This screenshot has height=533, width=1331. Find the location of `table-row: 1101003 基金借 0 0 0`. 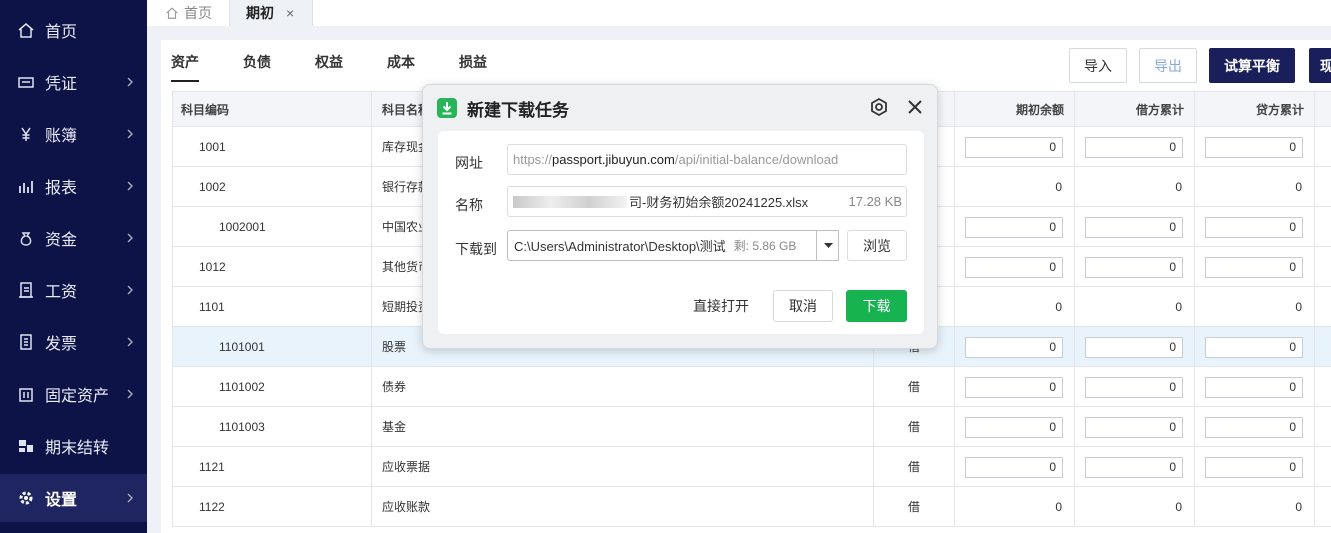

table-row: 1101003 基金借 0 0 0 is located at coordinates (751, 427).